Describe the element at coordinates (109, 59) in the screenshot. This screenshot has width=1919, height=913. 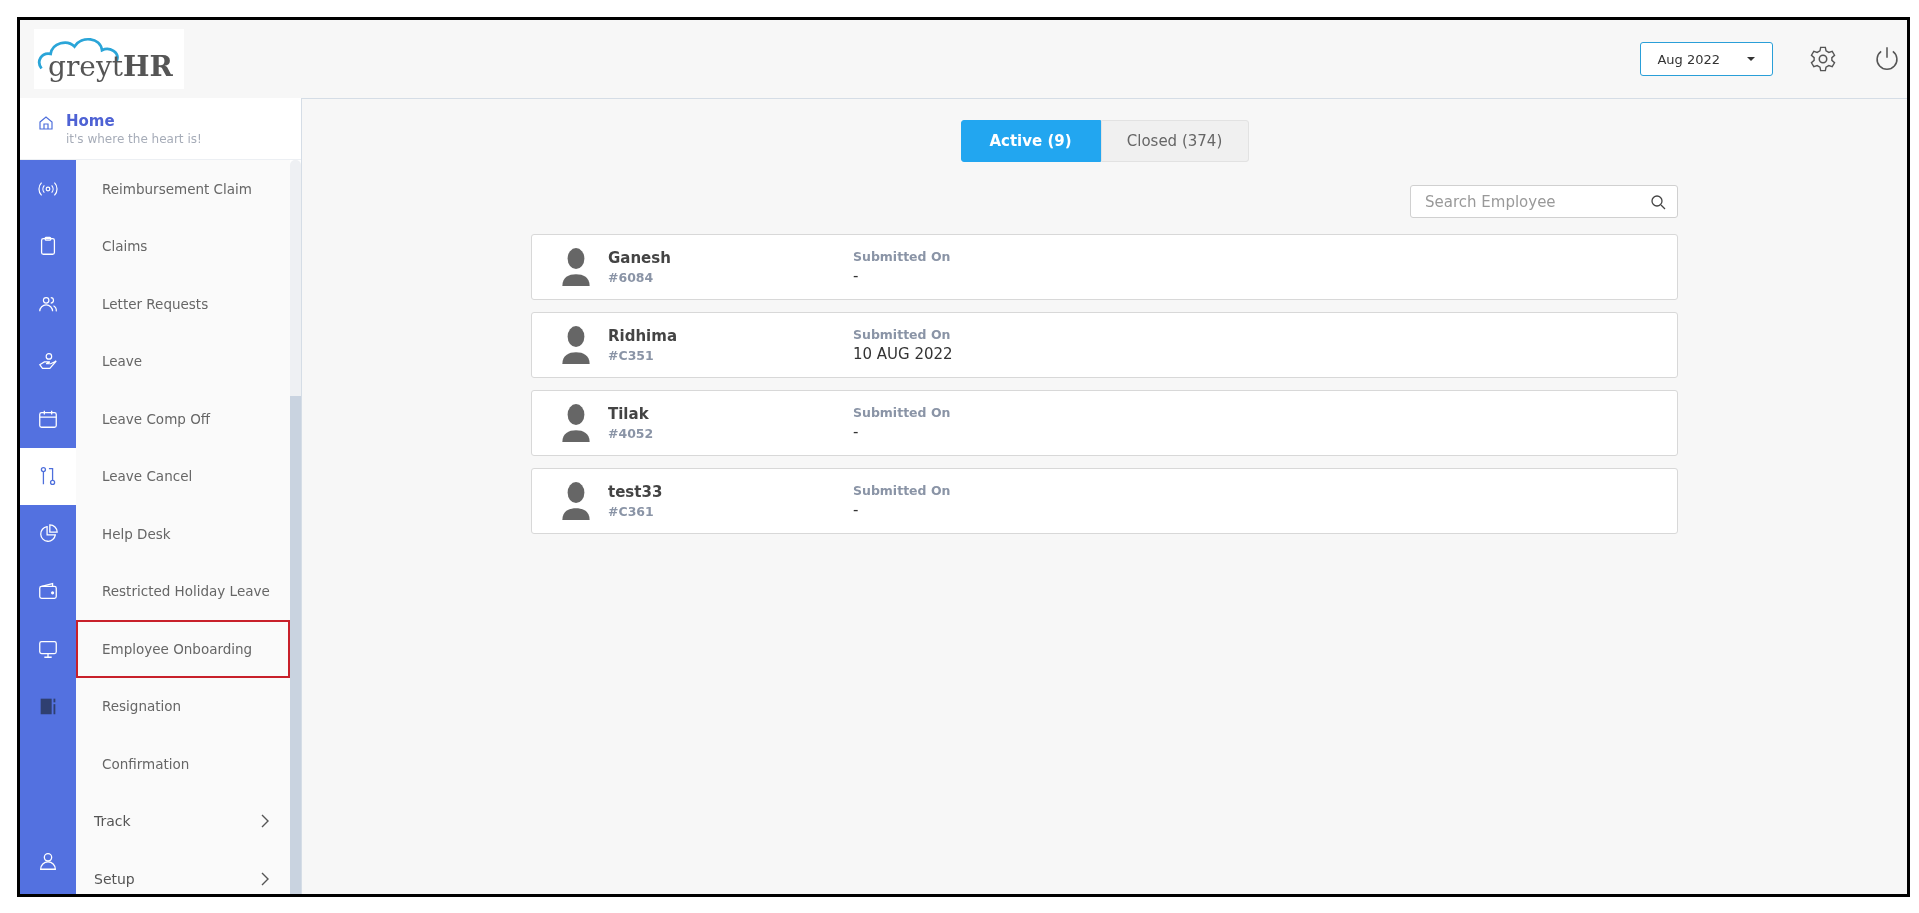
I see `logo: greytHR` at that location.